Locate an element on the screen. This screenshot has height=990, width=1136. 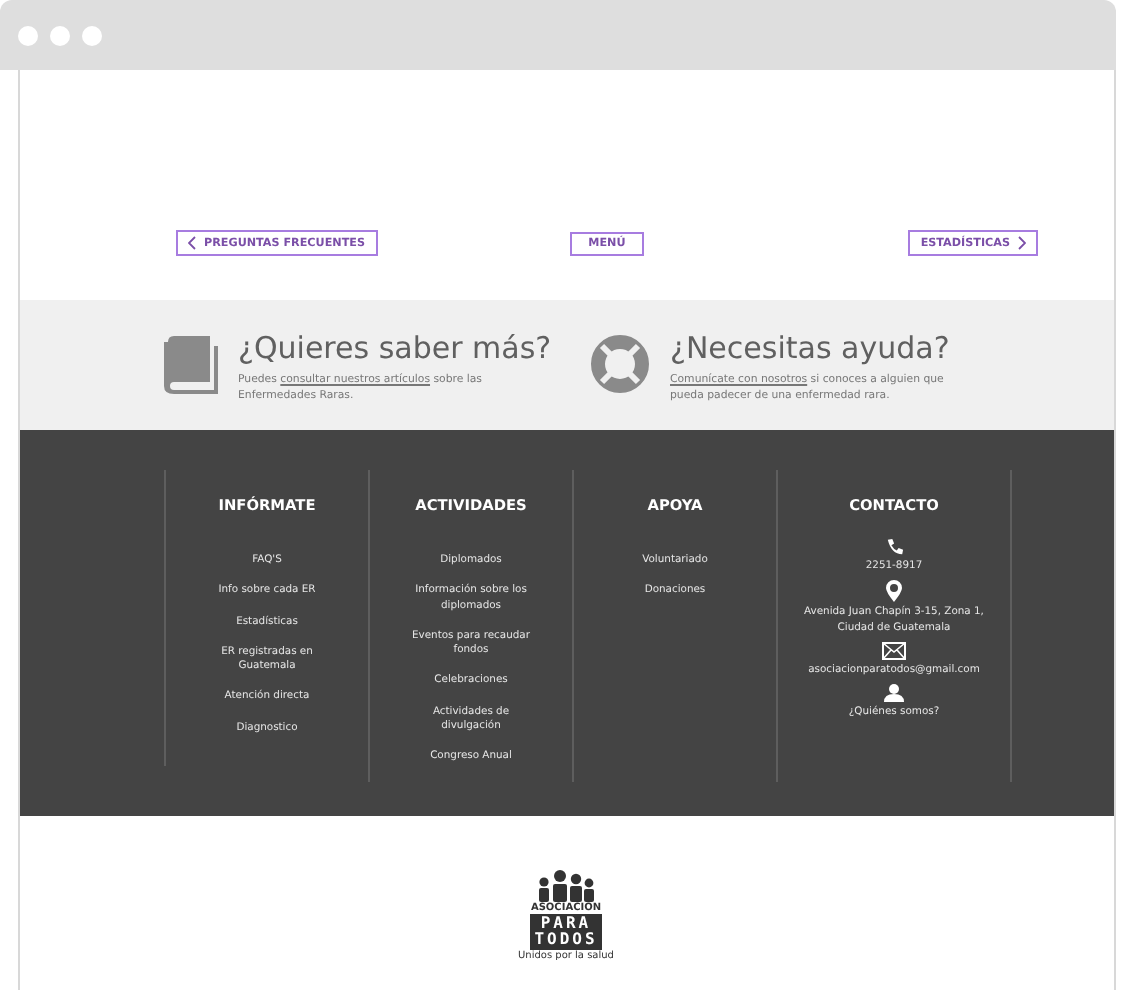
lifebuoy-icon is located at coordinates (620, 364).